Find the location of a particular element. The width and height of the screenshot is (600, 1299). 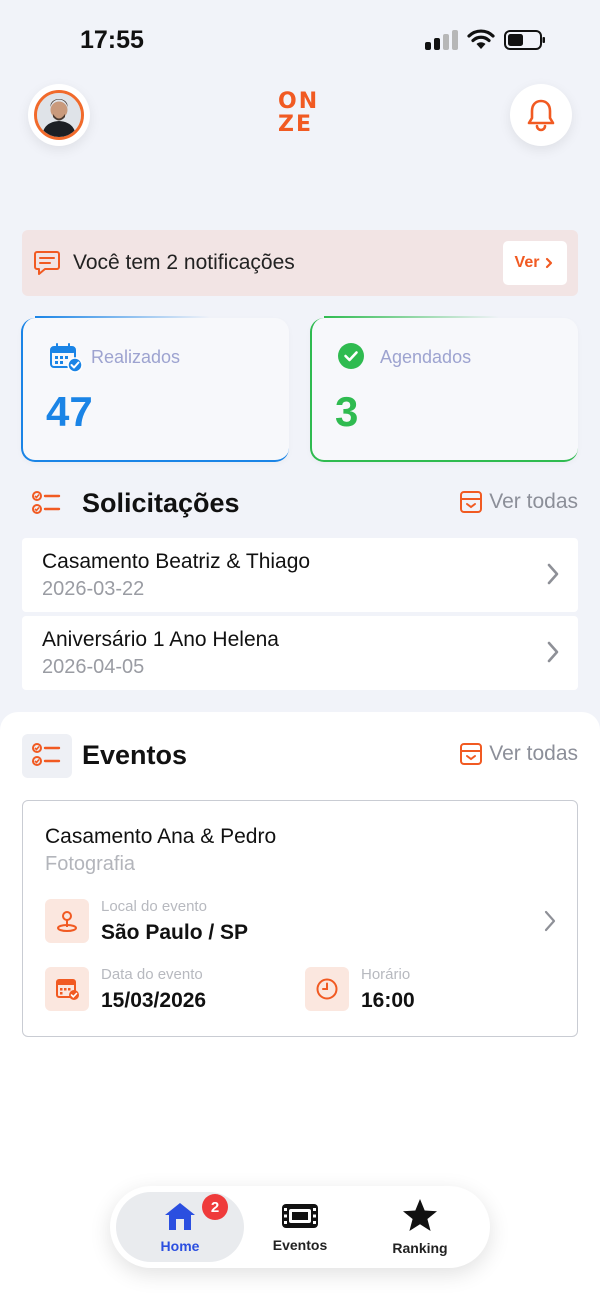

clock-icon is located at coordinates (327, 989).